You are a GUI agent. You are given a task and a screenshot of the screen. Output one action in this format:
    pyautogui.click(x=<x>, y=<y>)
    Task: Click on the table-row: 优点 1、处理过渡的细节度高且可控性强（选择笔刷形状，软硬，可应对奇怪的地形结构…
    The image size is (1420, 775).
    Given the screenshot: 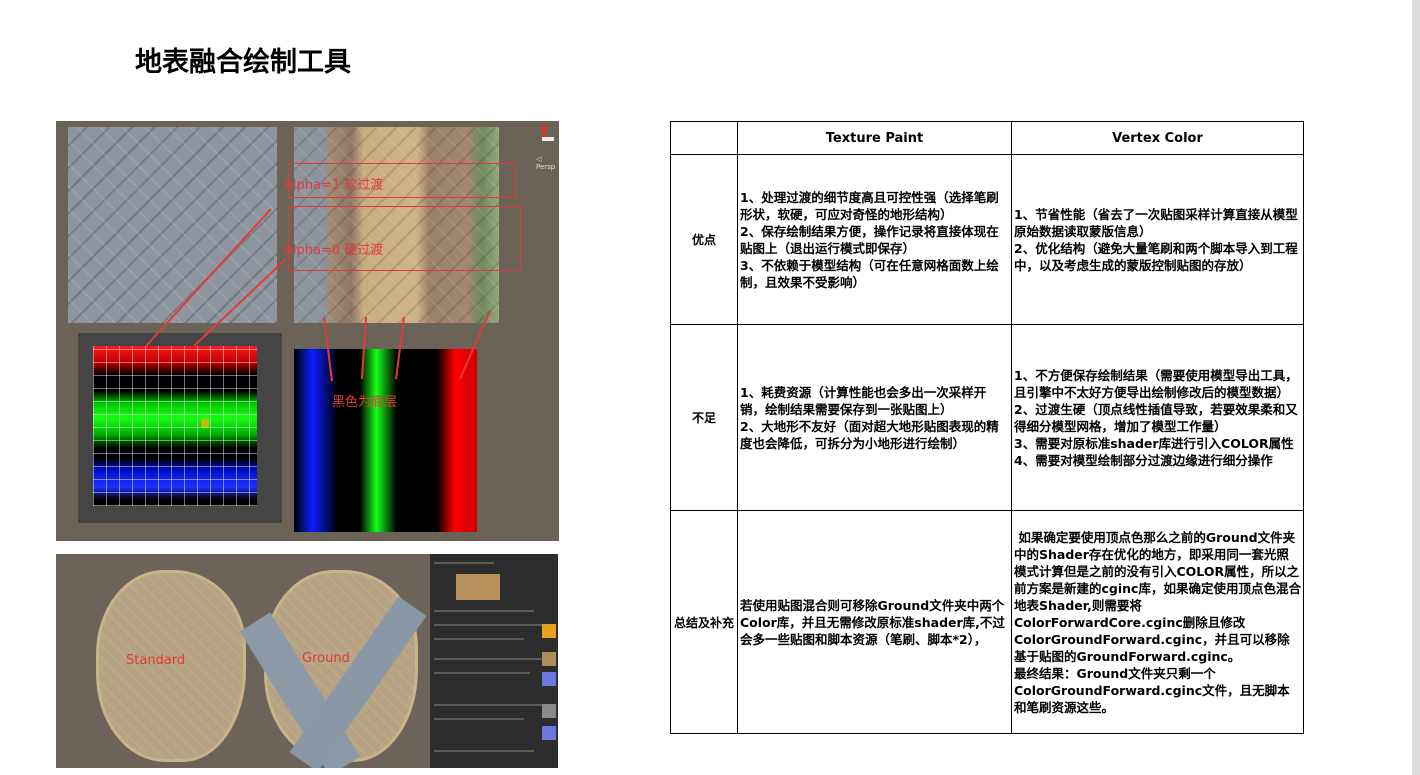 What is the action you would take?
    pyautogui.click(x=987, y=239)
    